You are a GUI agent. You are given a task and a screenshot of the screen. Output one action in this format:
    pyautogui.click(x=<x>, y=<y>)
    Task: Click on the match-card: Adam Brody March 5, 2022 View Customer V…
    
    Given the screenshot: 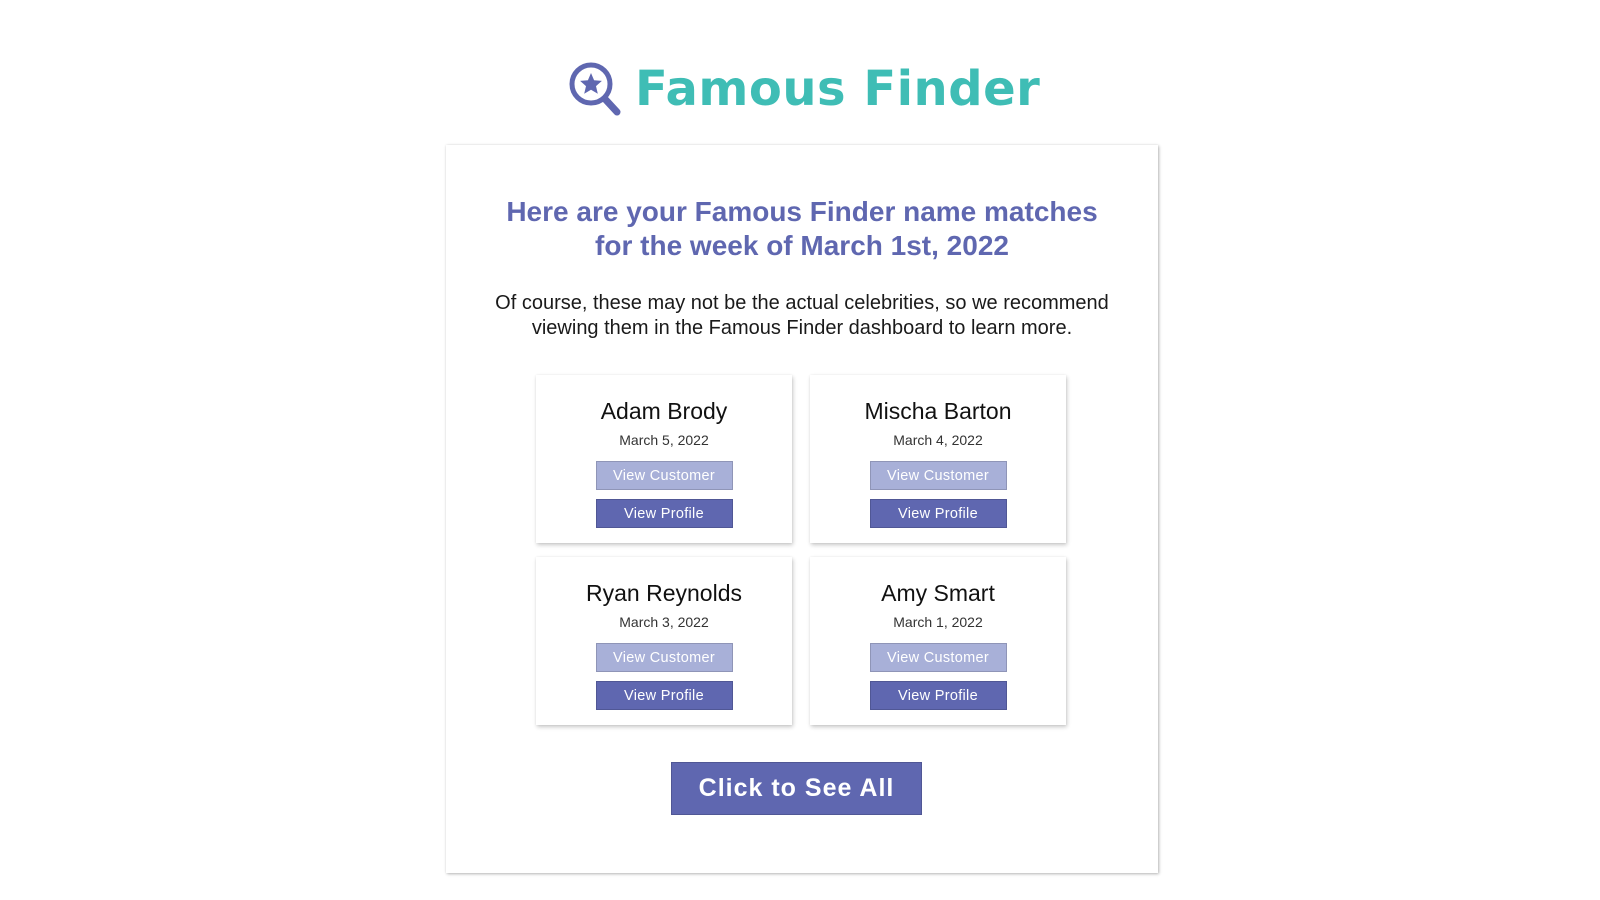 What is the action you would take?
    pyautogui.click(x=664, y=459)
    